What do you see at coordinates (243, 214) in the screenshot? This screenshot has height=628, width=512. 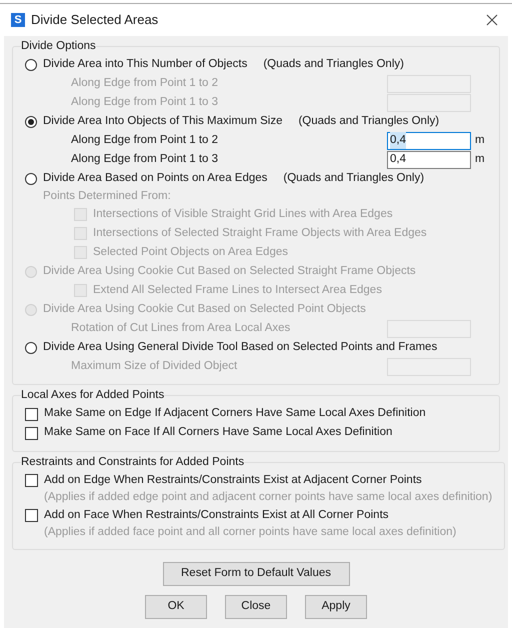 I see `checkbox-label: Intersections of Visible Straight Grid Lines with Area Edges` at bounding box center [243, 214].